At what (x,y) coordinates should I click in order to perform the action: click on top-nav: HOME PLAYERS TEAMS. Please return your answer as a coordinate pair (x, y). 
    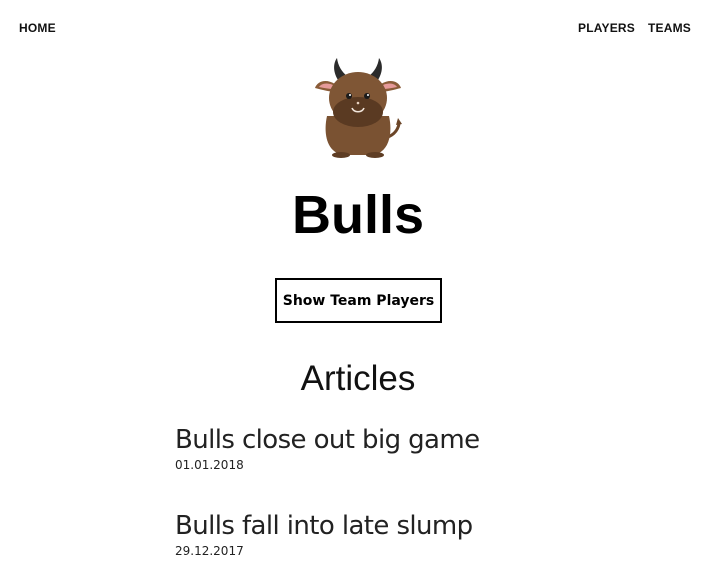
    Looking at the image, I should click on (358, 28).